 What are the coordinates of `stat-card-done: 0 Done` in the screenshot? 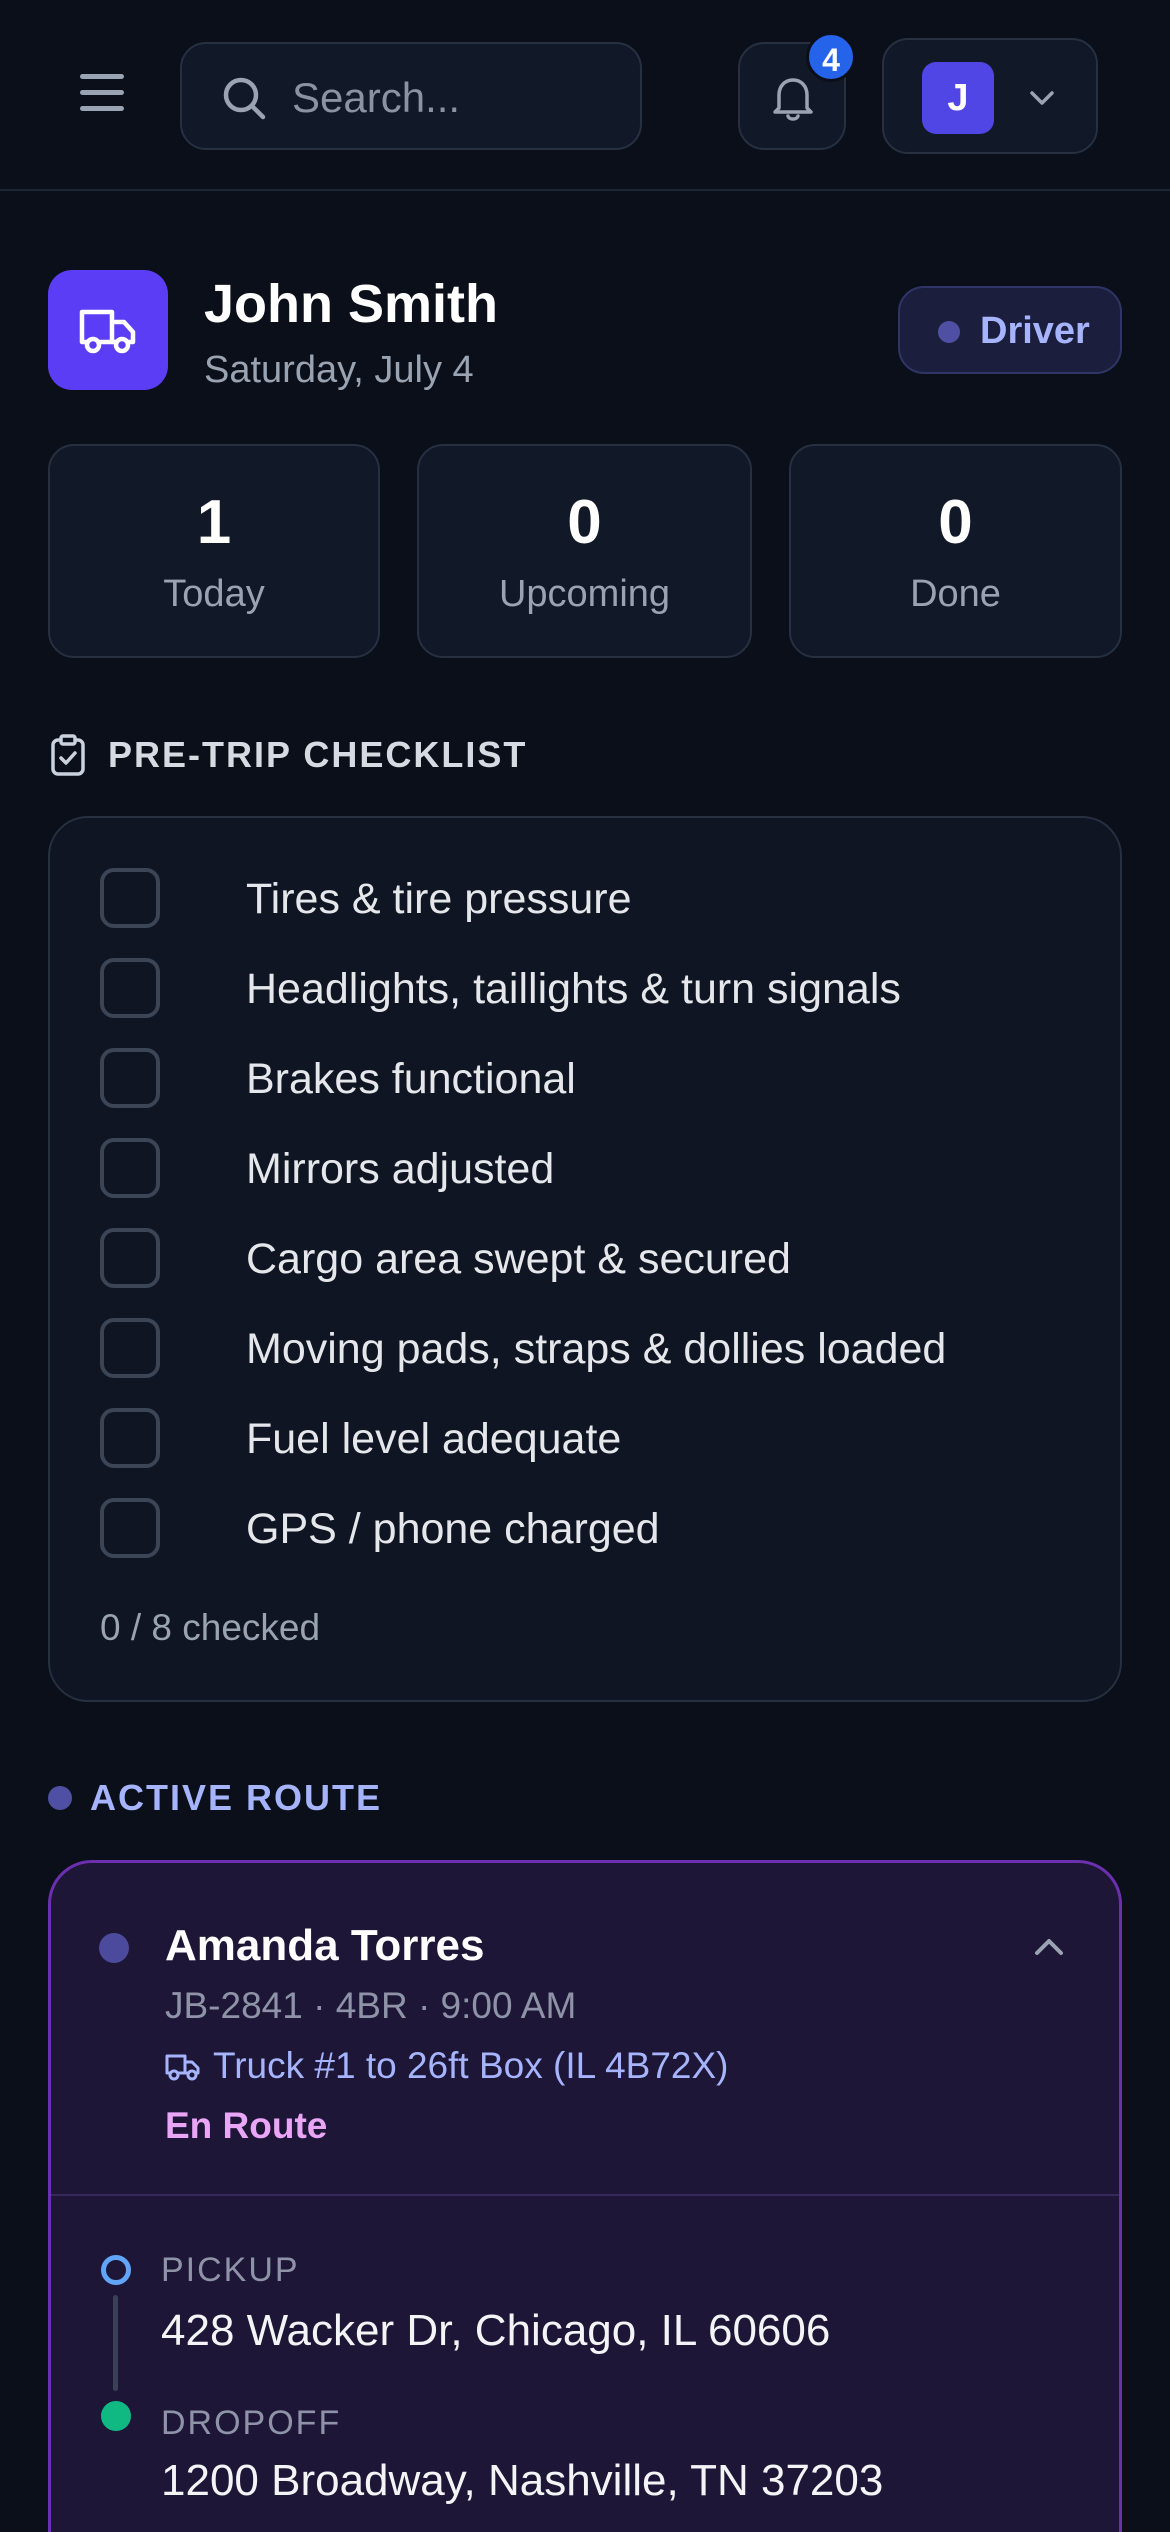 It's located at (955, 551).